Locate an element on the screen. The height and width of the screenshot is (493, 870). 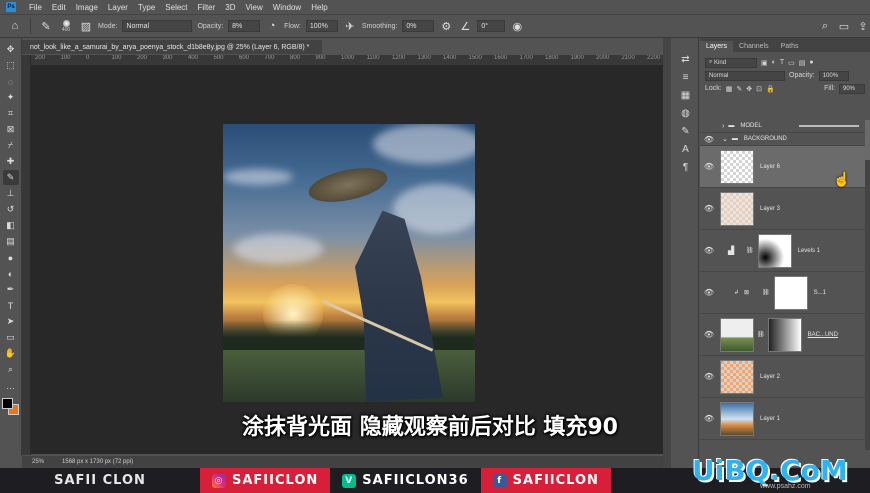
type-tool-icon: T is located at coordinates (11, 305).